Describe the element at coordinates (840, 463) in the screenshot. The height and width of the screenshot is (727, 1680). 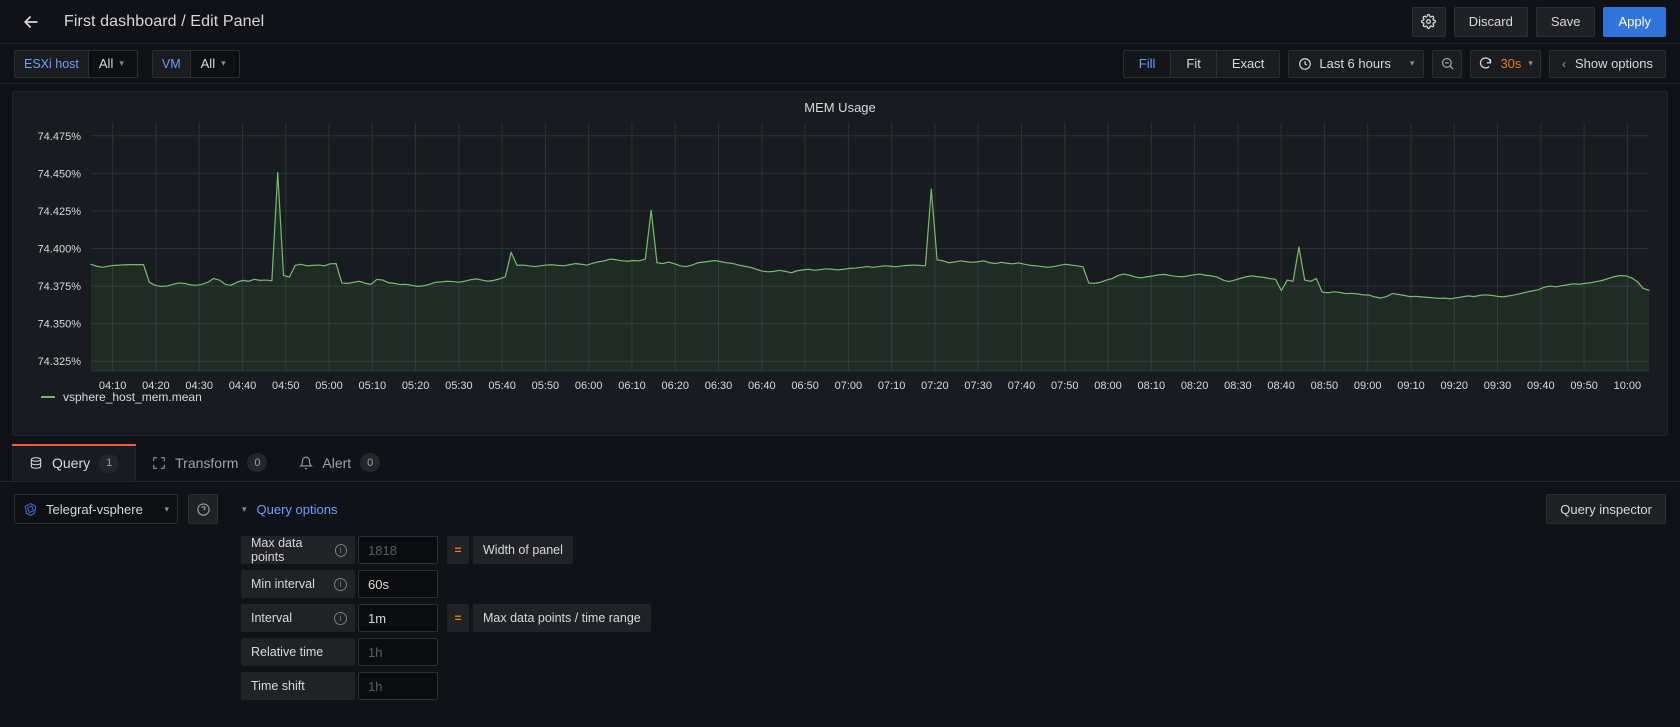
I see `editor-tabs: Query 1 Transform 0 Alert 0` at that location.